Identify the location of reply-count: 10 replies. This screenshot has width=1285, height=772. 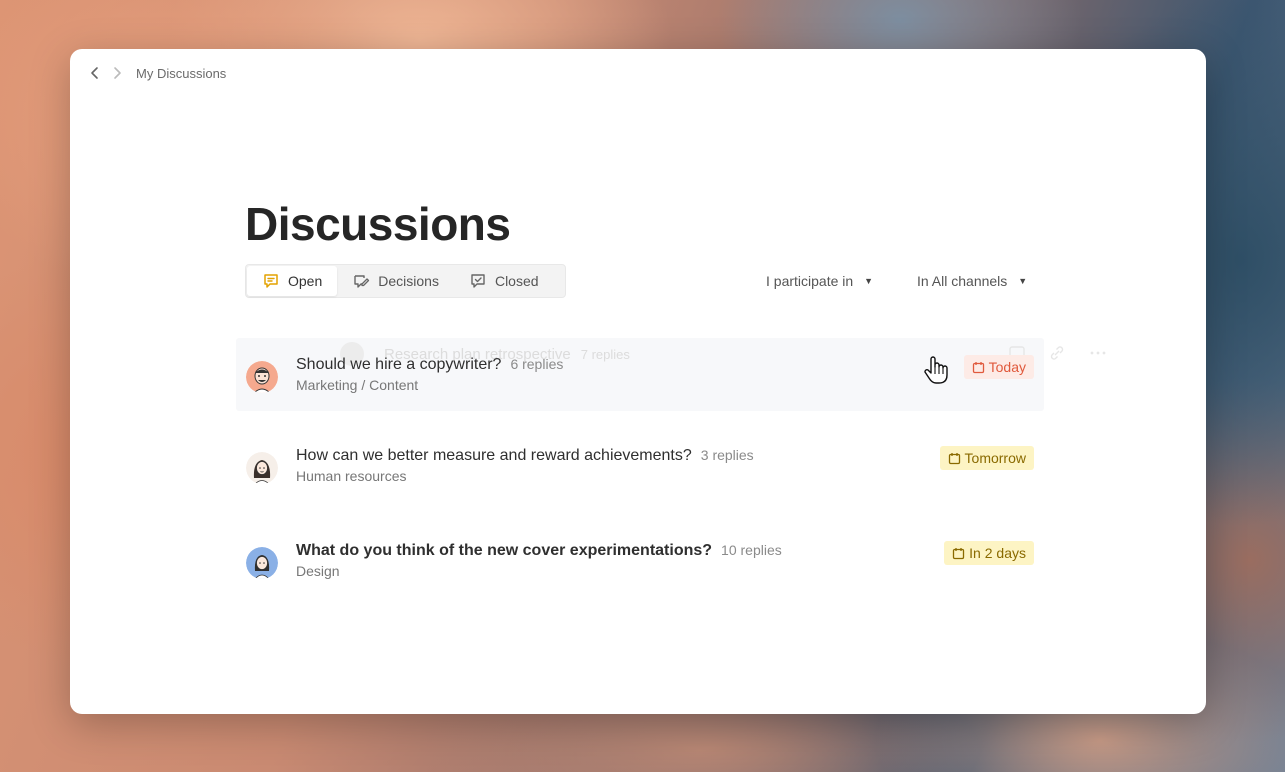
(751, 550).